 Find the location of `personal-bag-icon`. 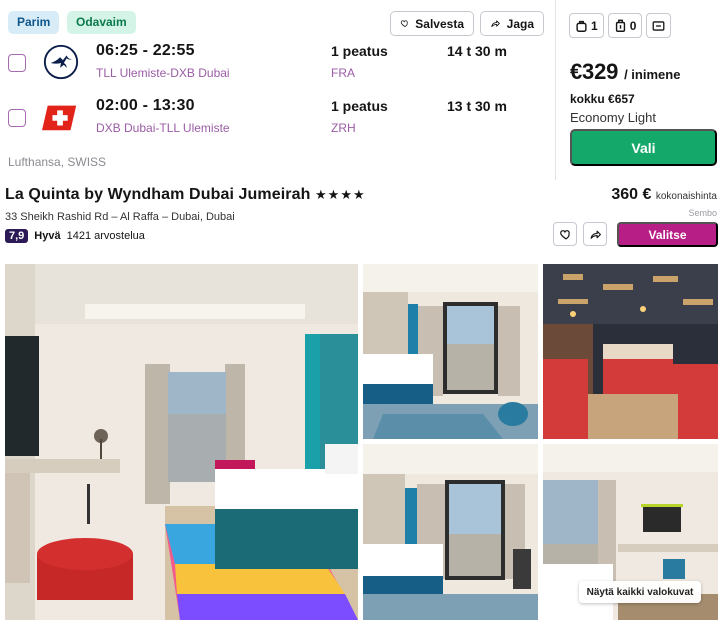

personal-bag-icon is located at coordinates (581, 26).